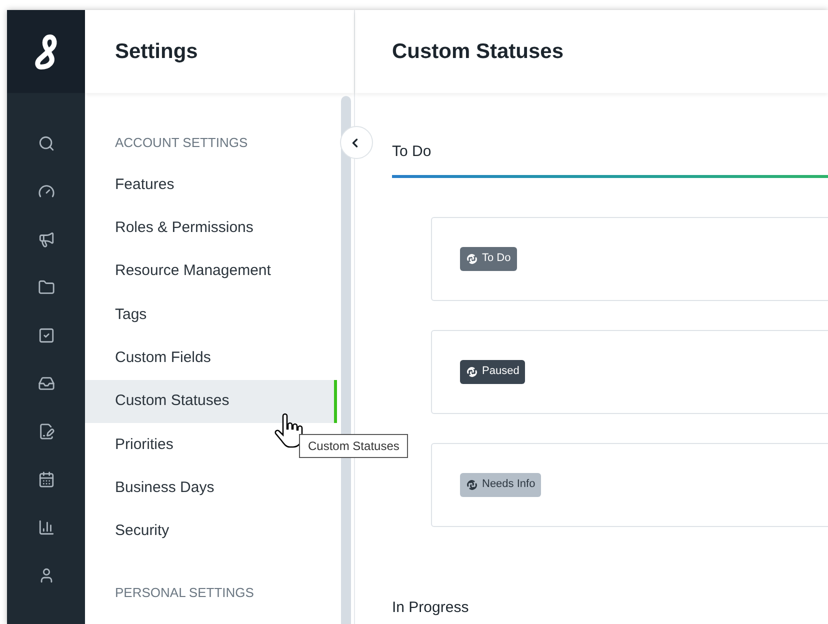 This screenshot has width=828, height=624. I want to click on status-badge: Paused, so click(493, 372).